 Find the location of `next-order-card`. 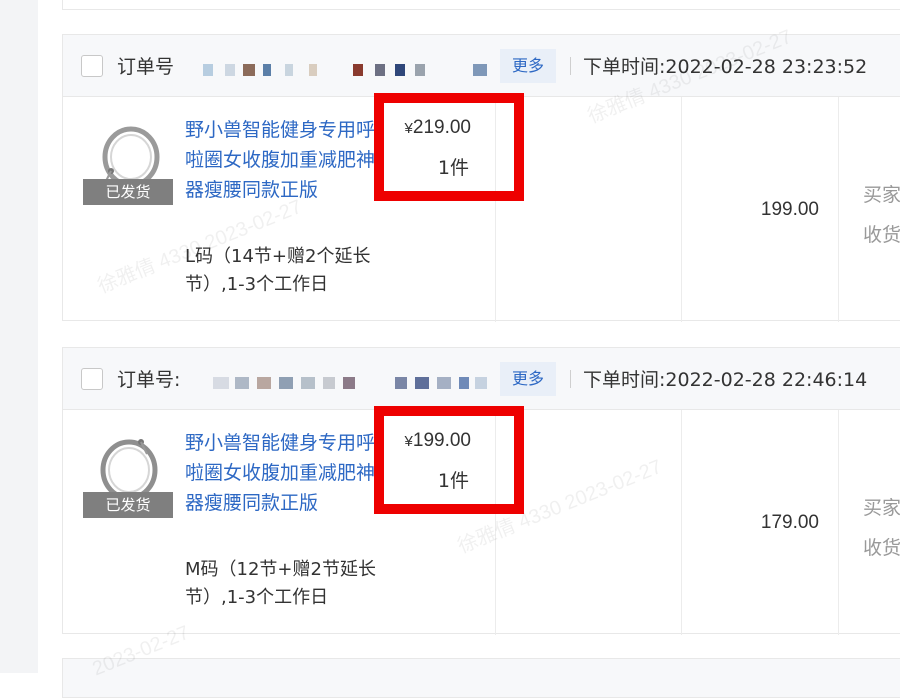

next-order-card is located at coordinates (481, 678).